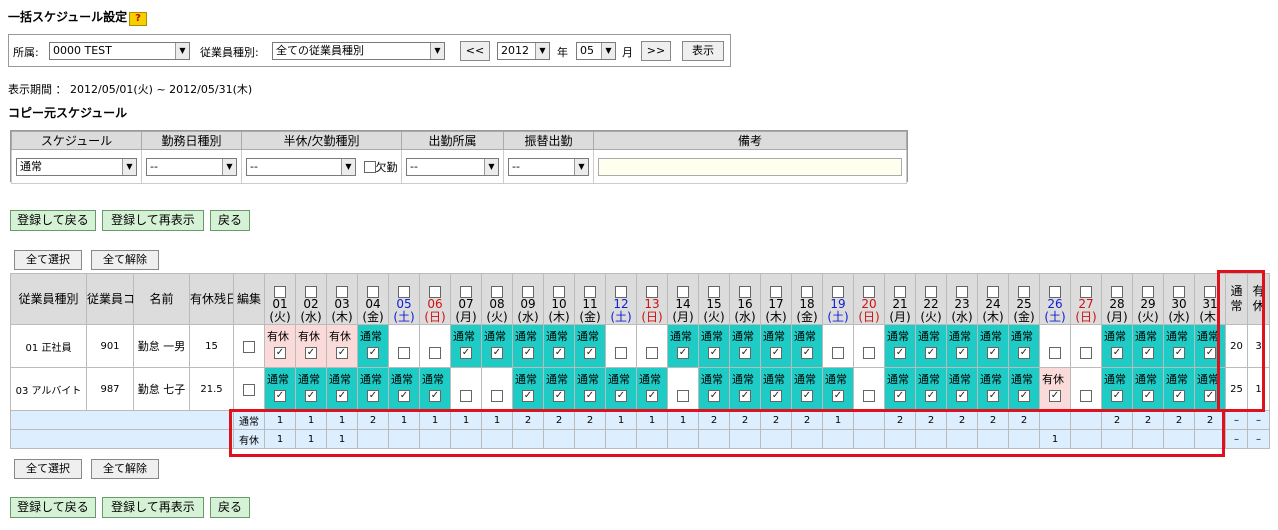  What do you see at coordinates (656, 51) in the screenshot?
I see `next-month-button: >>` at bounding box center [656, 51].